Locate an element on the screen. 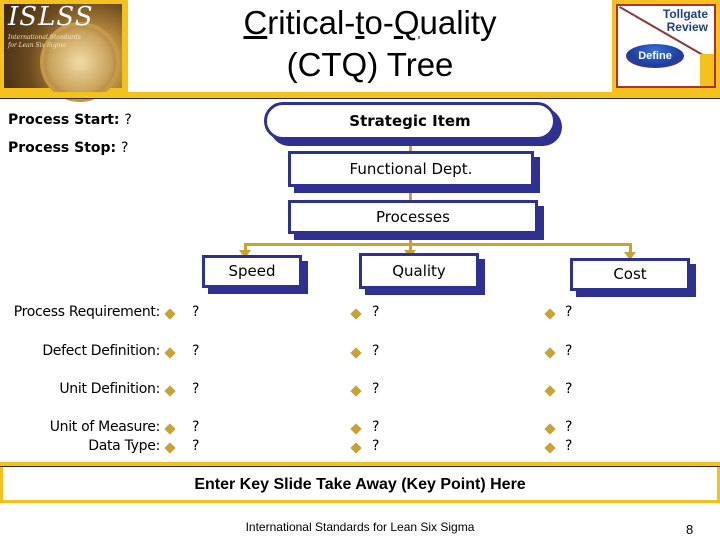  tollgate-title: Tollgate Review is located at coordinates (685, 21).